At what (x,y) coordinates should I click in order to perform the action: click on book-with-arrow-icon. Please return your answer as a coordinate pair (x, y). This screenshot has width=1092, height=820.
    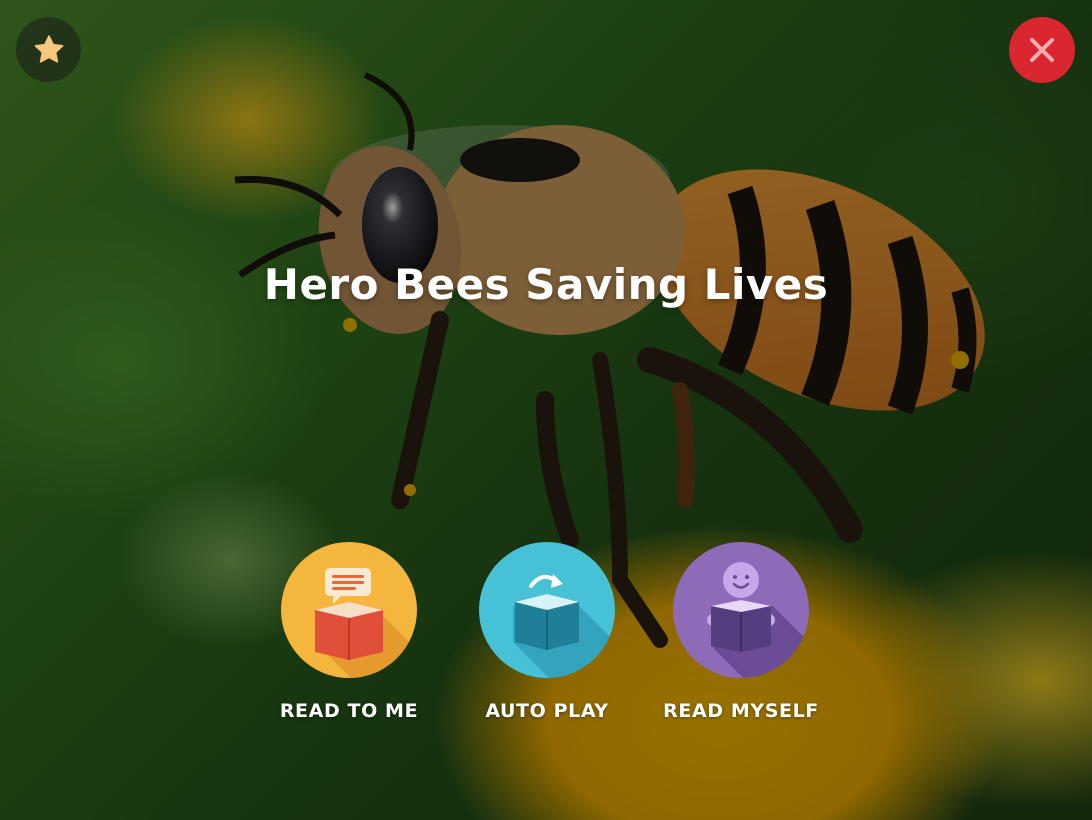
    Looking at the image, I should click on (564, 626).